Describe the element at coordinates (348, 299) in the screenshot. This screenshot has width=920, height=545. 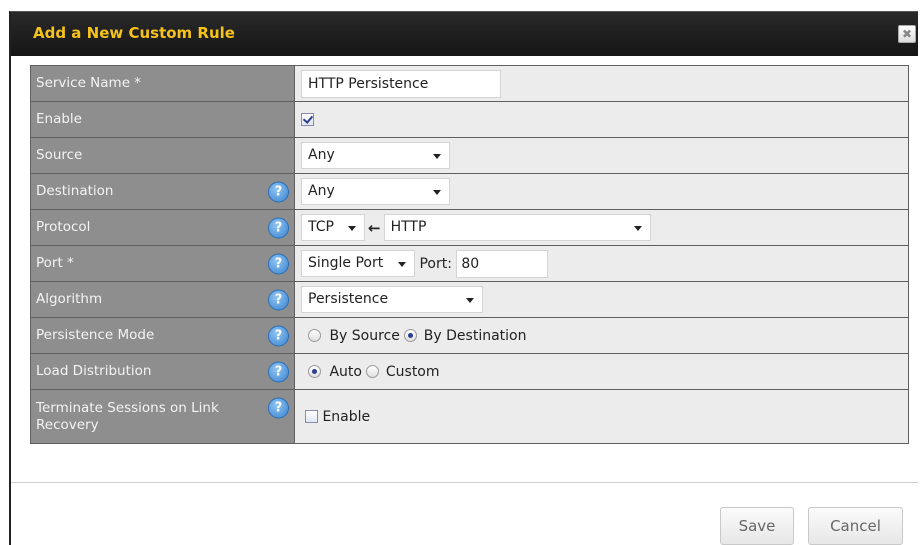
I see `algorithm-select-value: Persistence` at that location.